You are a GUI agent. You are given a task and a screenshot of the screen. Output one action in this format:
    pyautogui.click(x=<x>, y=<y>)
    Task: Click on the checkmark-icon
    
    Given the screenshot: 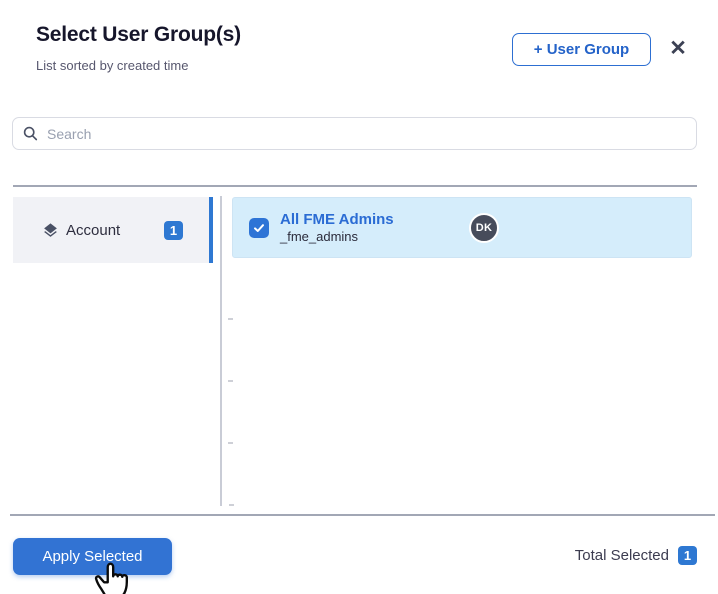 What is the action you would take?
    pyautogui.click(x=259, y=227)
    